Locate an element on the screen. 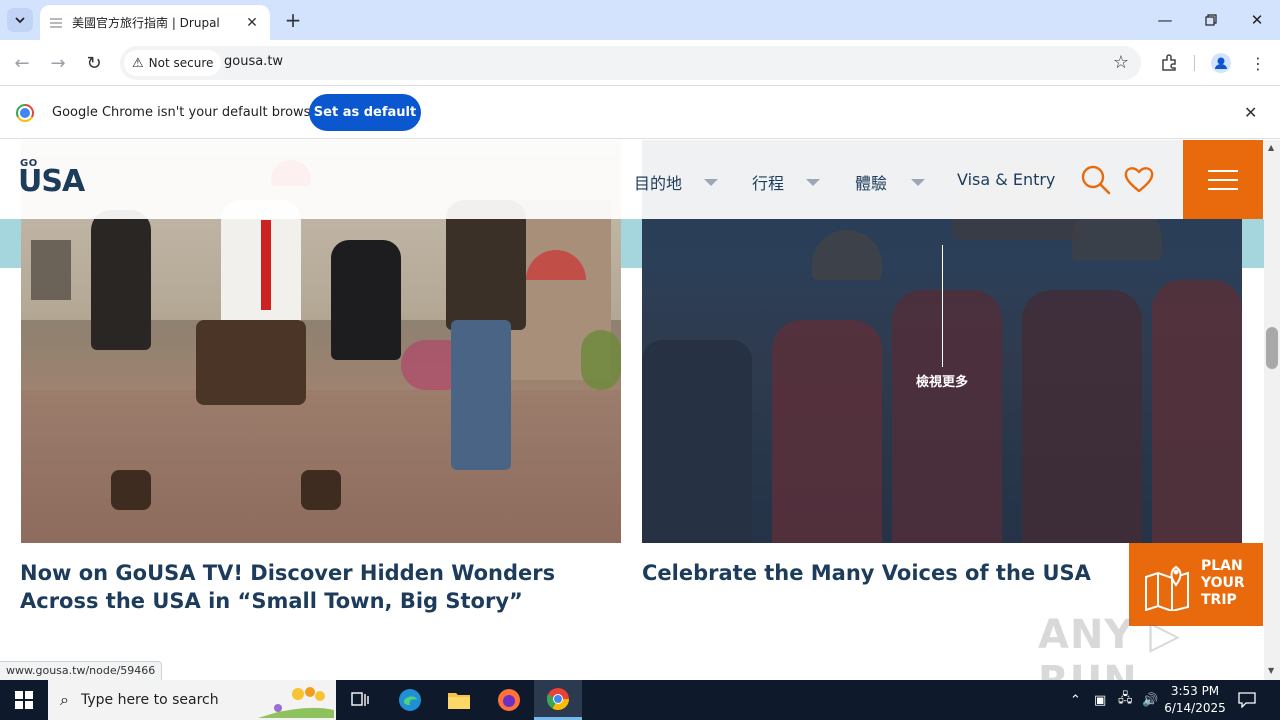 The width and height of the screenshot is (1280, 720). plan-trip-label: PLAN YOUR TRIP is located at coordinates (1223, 583).